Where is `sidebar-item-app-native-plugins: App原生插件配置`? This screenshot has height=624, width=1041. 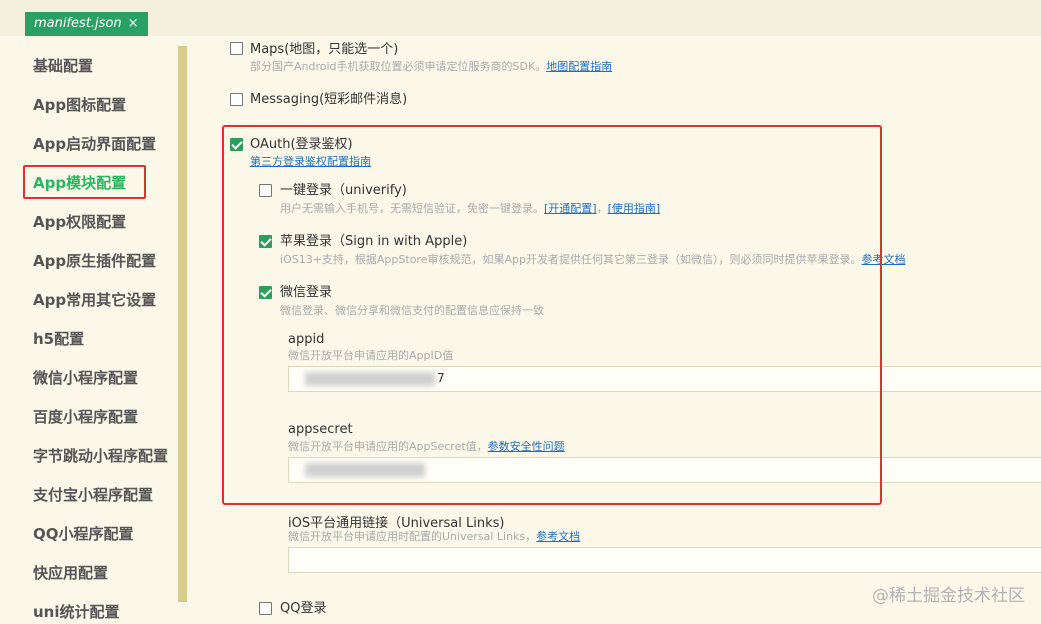 sidebar-item-app-native-plugins: App原生插件配置 is located at coordinates (94, 261).